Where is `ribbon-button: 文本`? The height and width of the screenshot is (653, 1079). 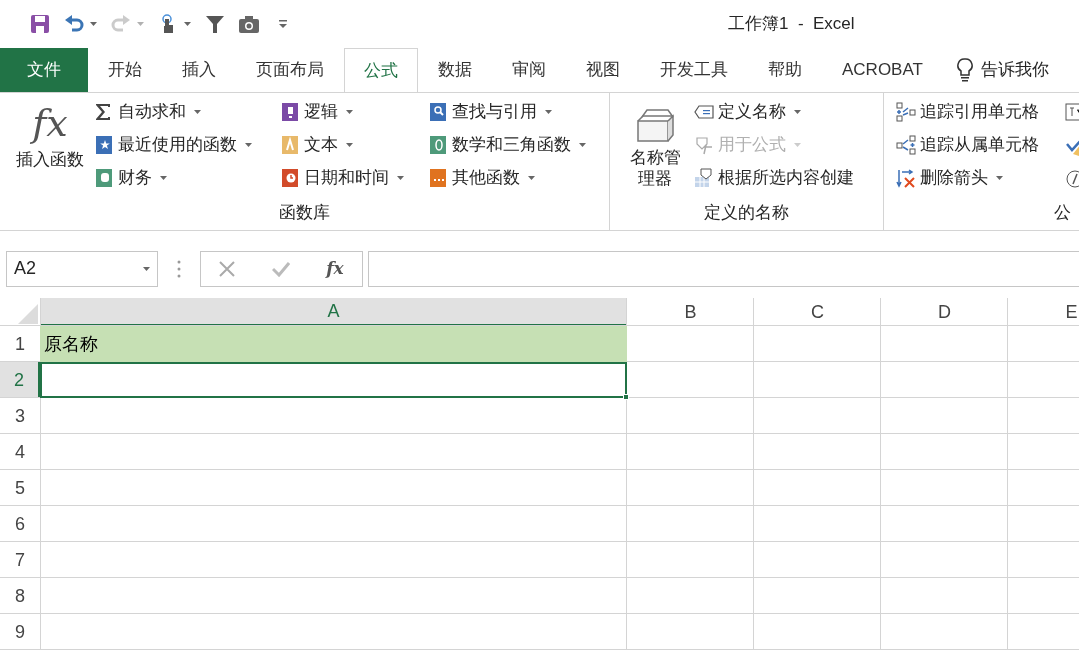
ribbon-button: 文本 is located at coordinates (351, 145).